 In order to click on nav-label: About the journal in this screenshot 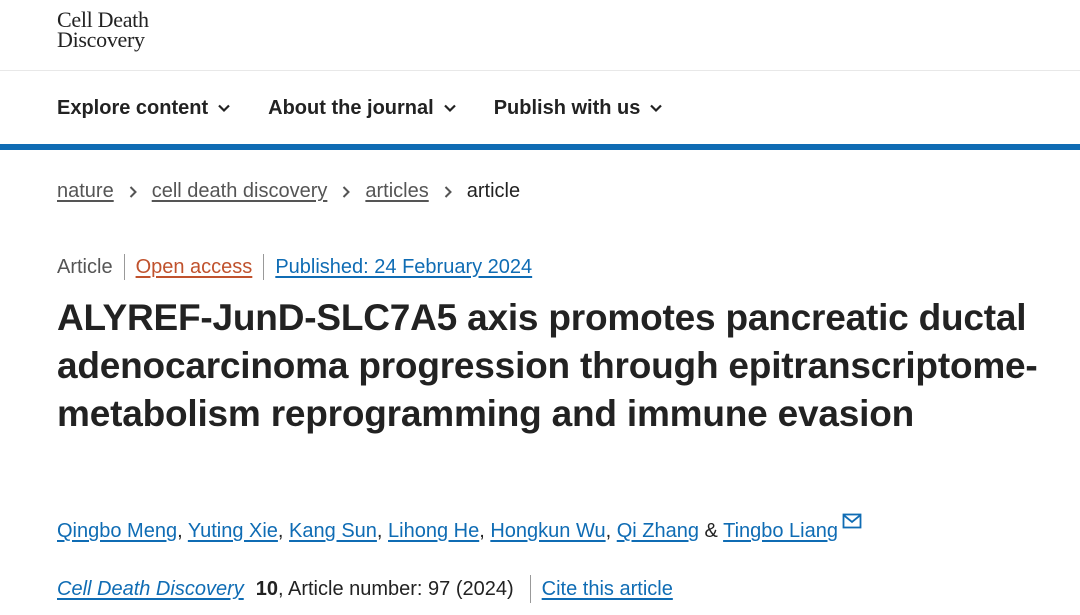, I will do `click(351, 107)`.